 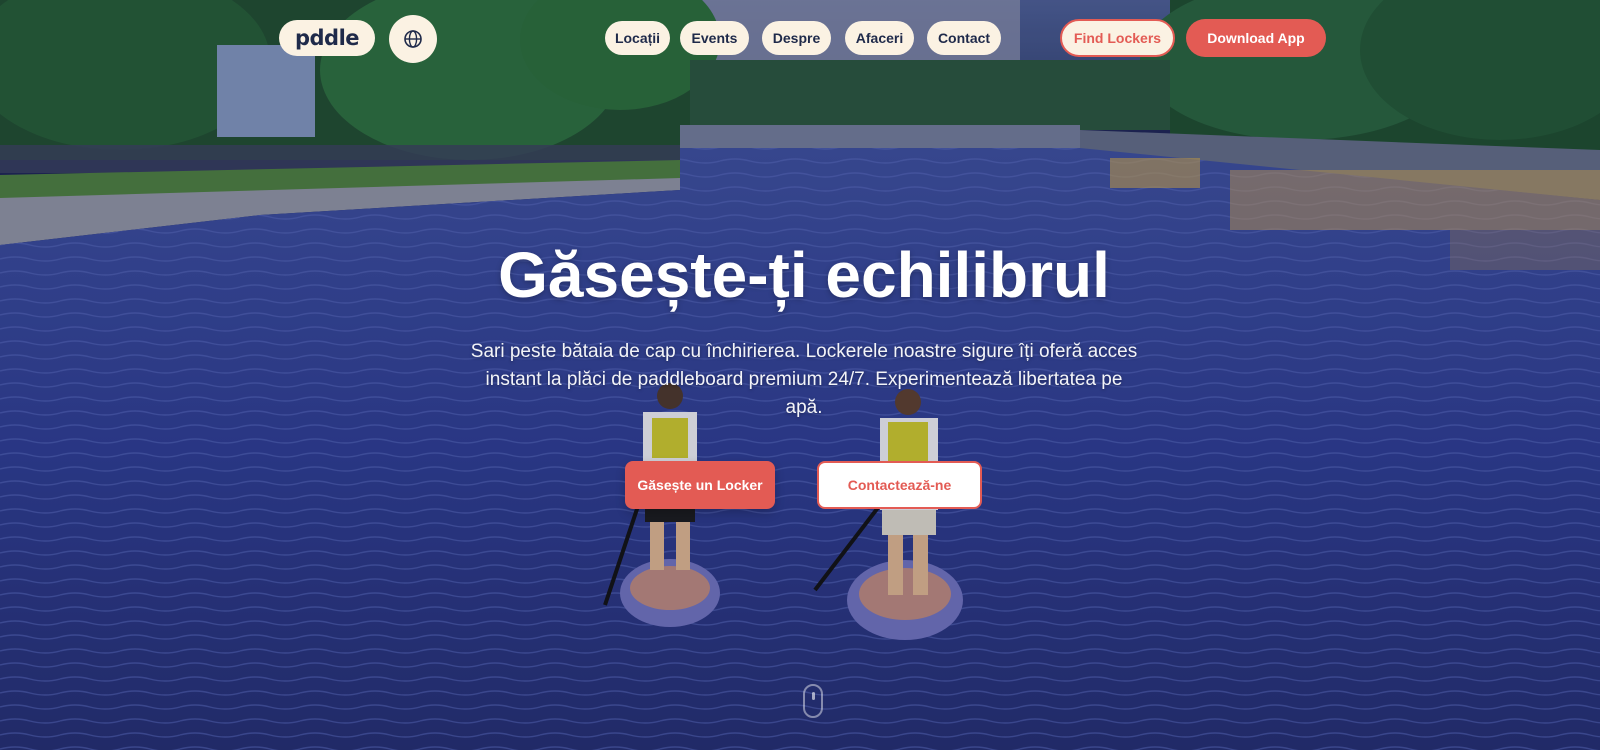 I want to click on logo-text: pddle, so click(x=327, y=38).